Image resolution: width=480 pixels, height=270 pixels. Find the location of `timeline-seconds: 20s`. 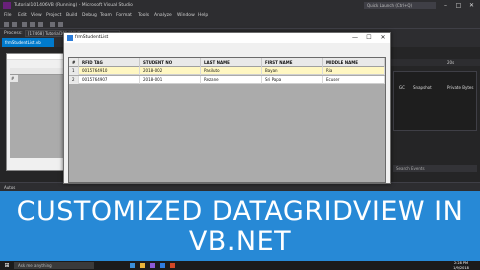

timeline-seconds: 20s is located at coordinates (451, 62).